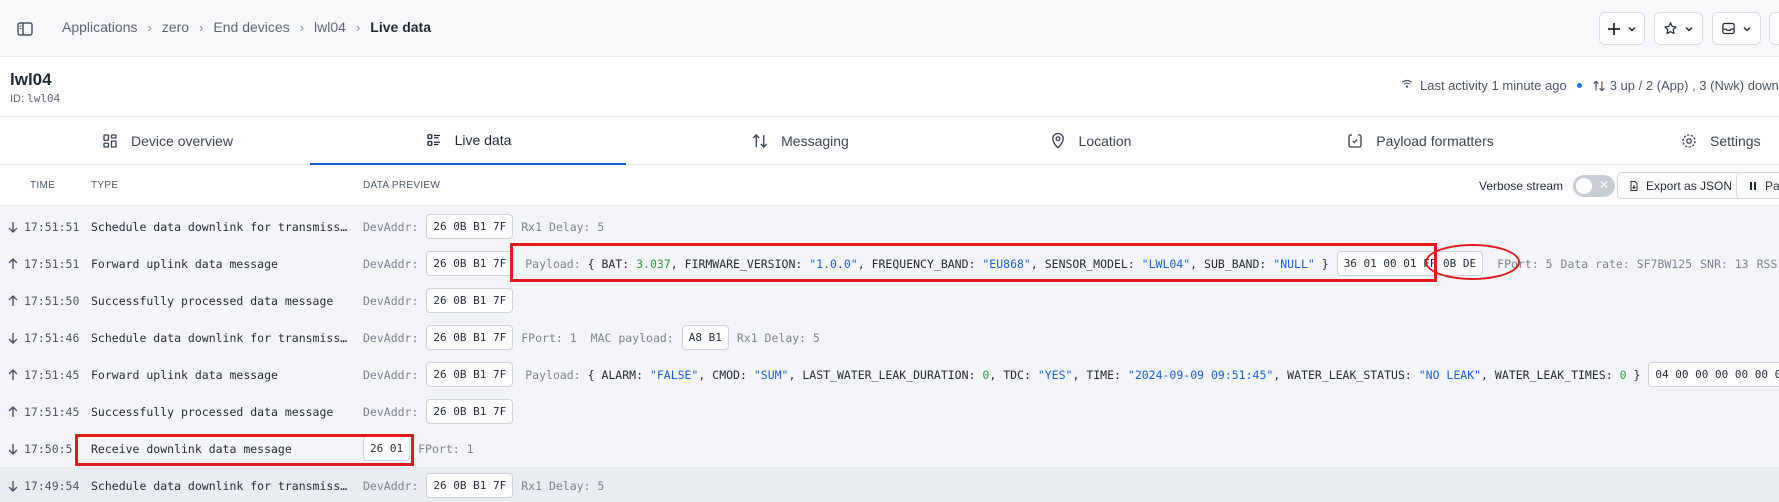 This screenshot has height=502, width=1779. I want to click on row-time: 17:49:54, so click(52, 485).